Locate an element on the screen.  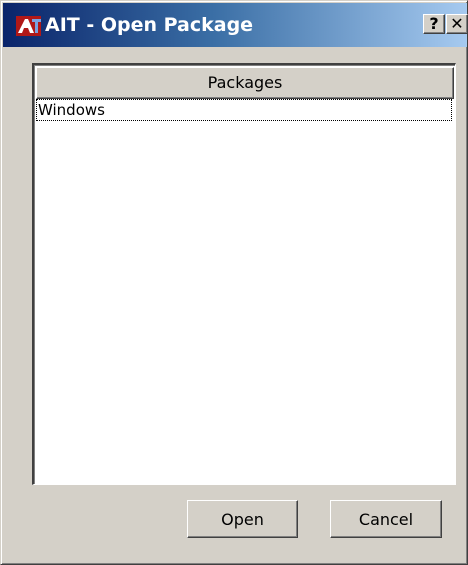
title-bar: AIT - Open Package ? ✕ is located at coordinates (235, 25).